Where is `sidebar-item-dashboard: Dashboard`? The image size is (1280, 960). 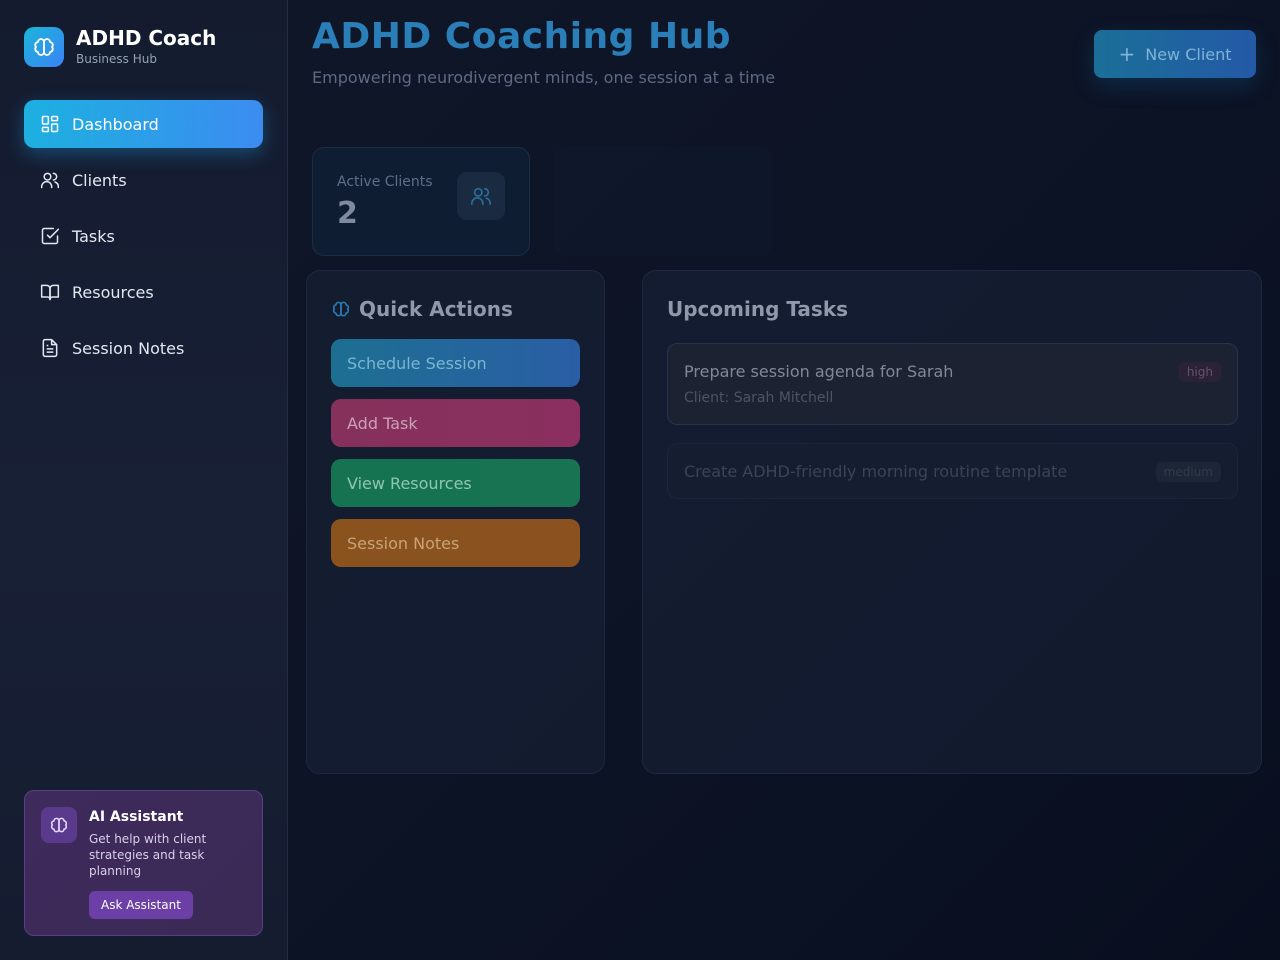
sidebar-item-dashboard: Dashboard is located at coordinates (143, 124).